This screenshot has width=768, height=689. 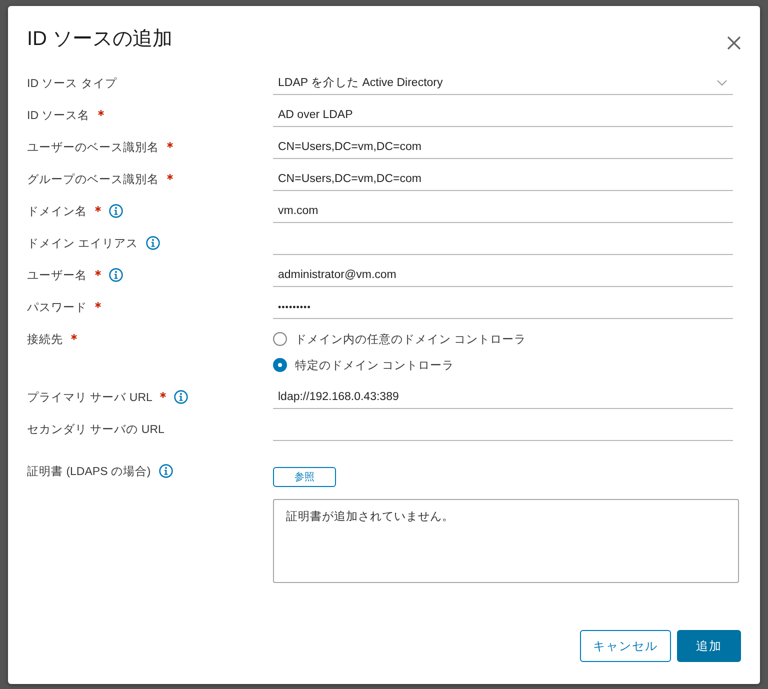 I want to click on password-field: •••••••••, so click(x=503, y=307).